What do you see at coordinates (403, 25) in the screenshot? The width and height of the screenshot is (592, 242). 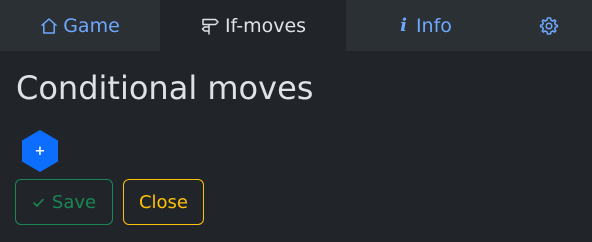 I see `info-icon: i` at bounding box center [403, 25].